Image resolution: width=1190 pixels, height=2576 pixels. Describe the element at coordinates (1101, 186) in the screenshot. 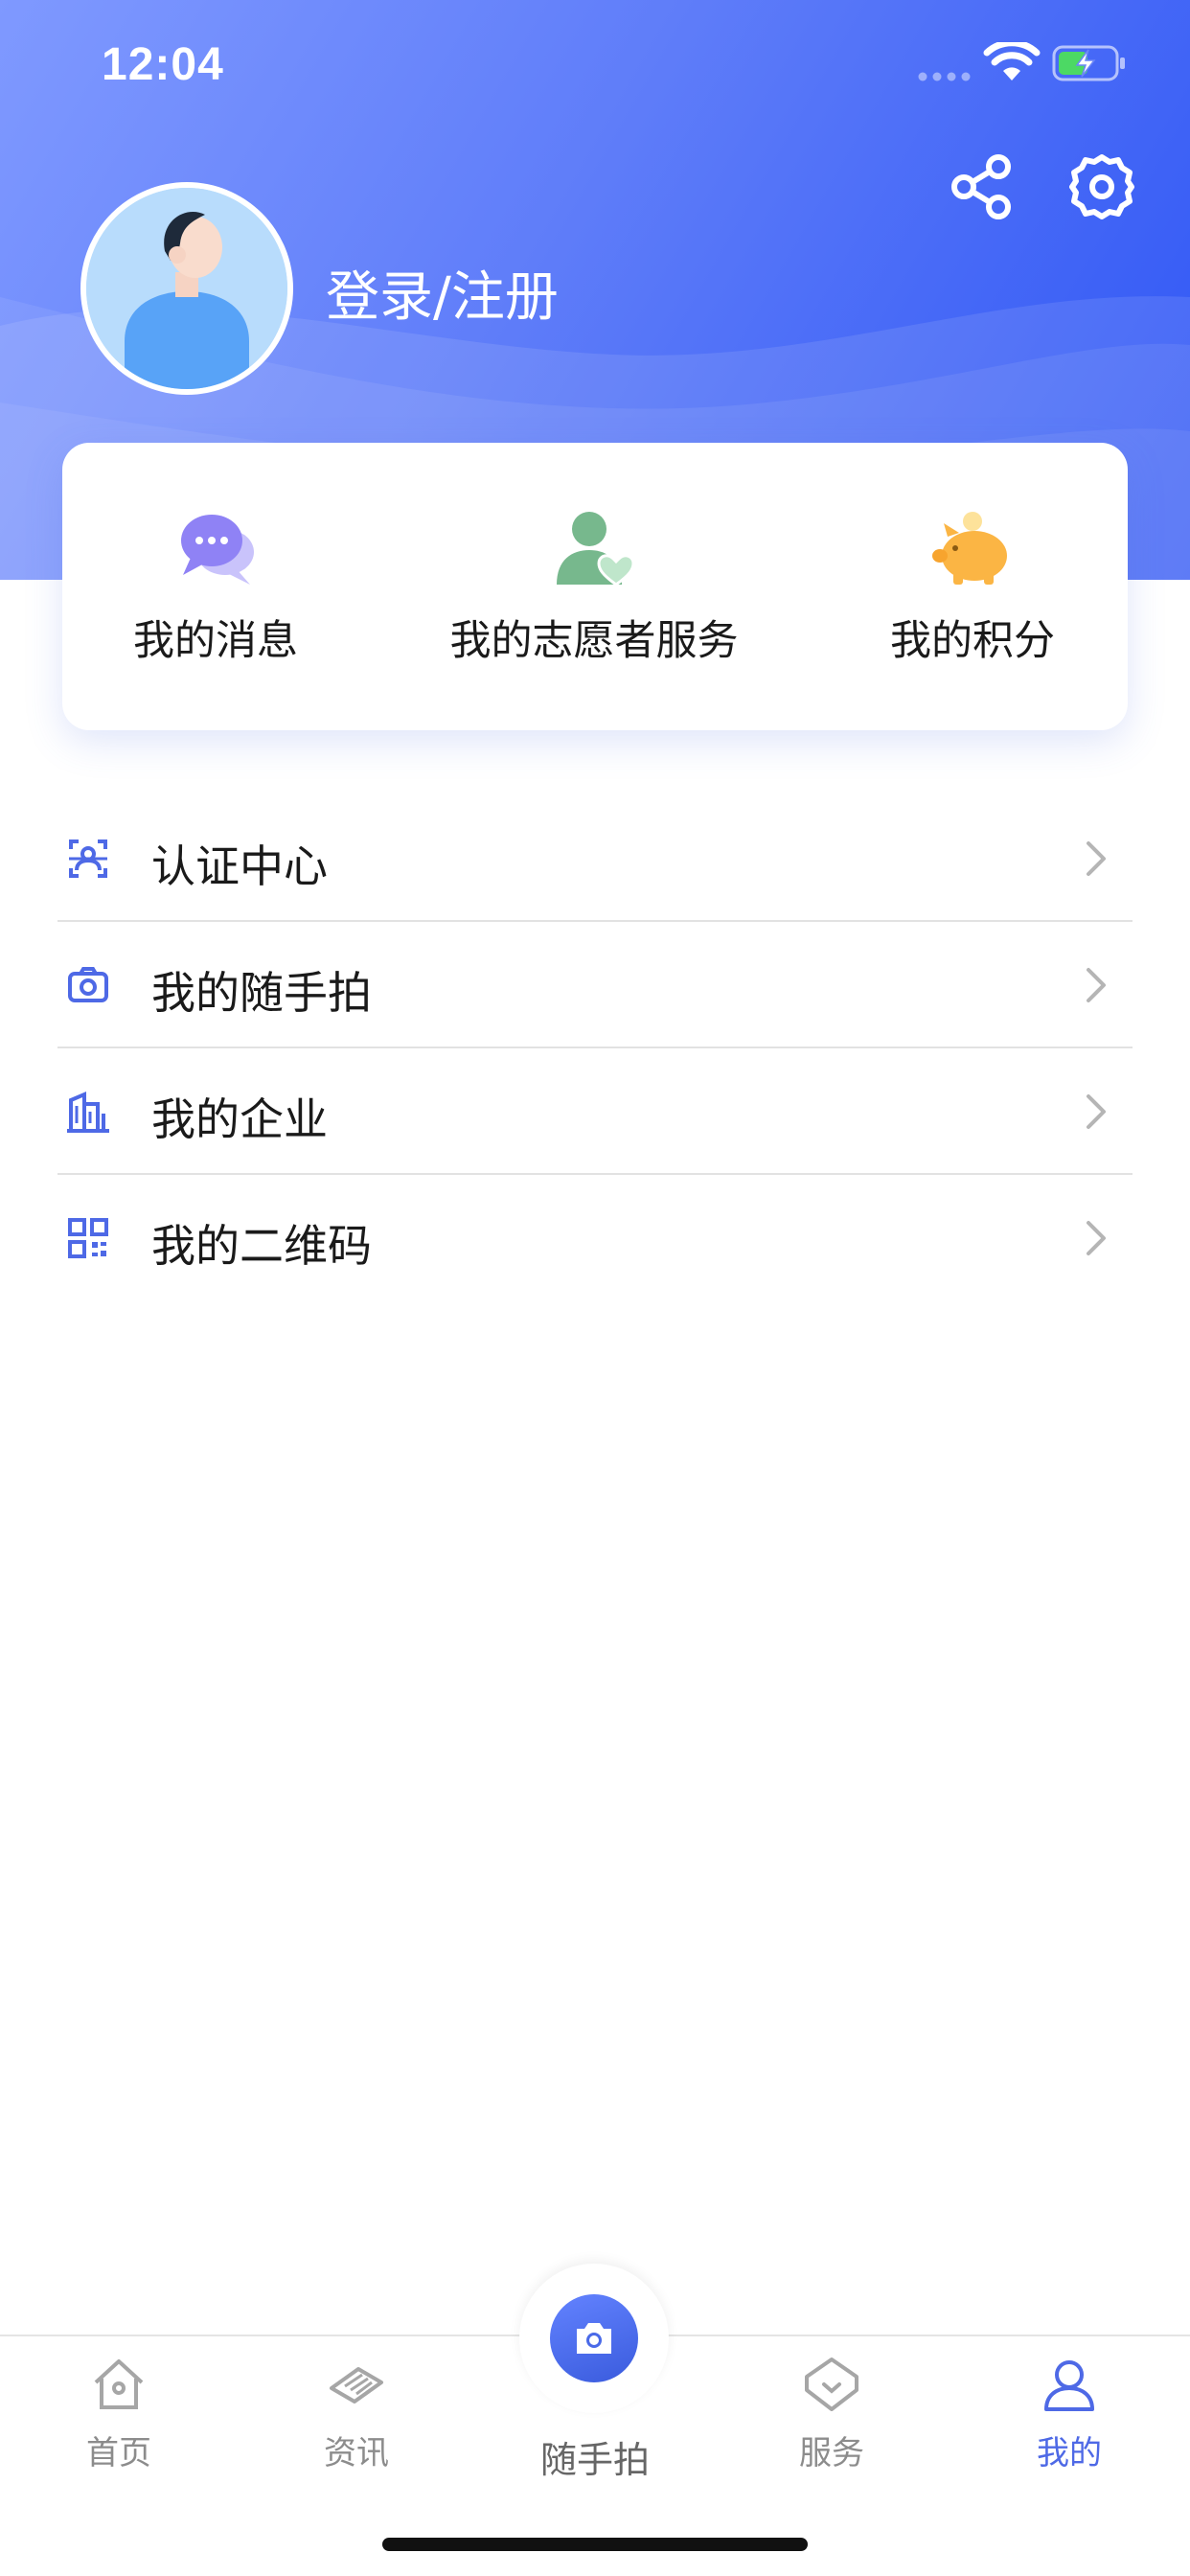

I see `gear-icon` at that location.